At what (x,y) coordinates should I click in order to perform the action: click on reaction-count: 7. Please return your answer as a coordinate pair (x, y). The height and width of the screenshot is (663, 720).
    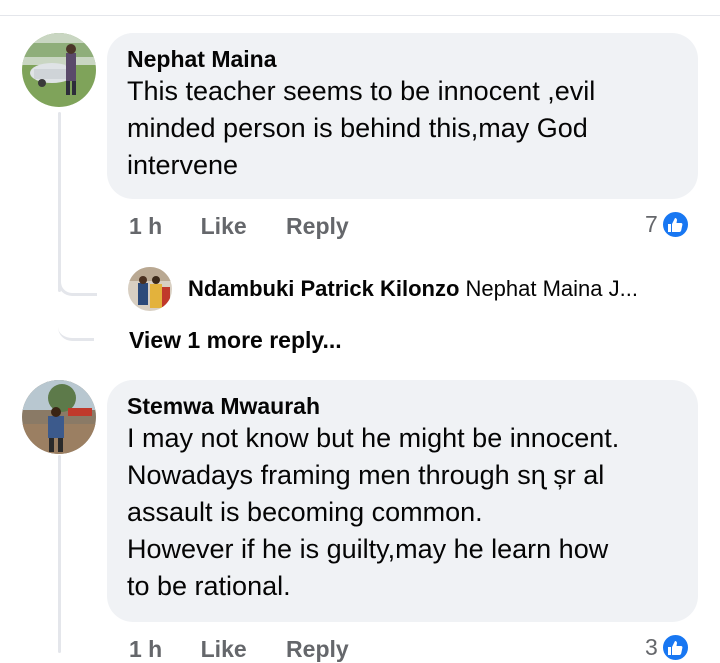
    Looking at the image, I should click on (651, 224).